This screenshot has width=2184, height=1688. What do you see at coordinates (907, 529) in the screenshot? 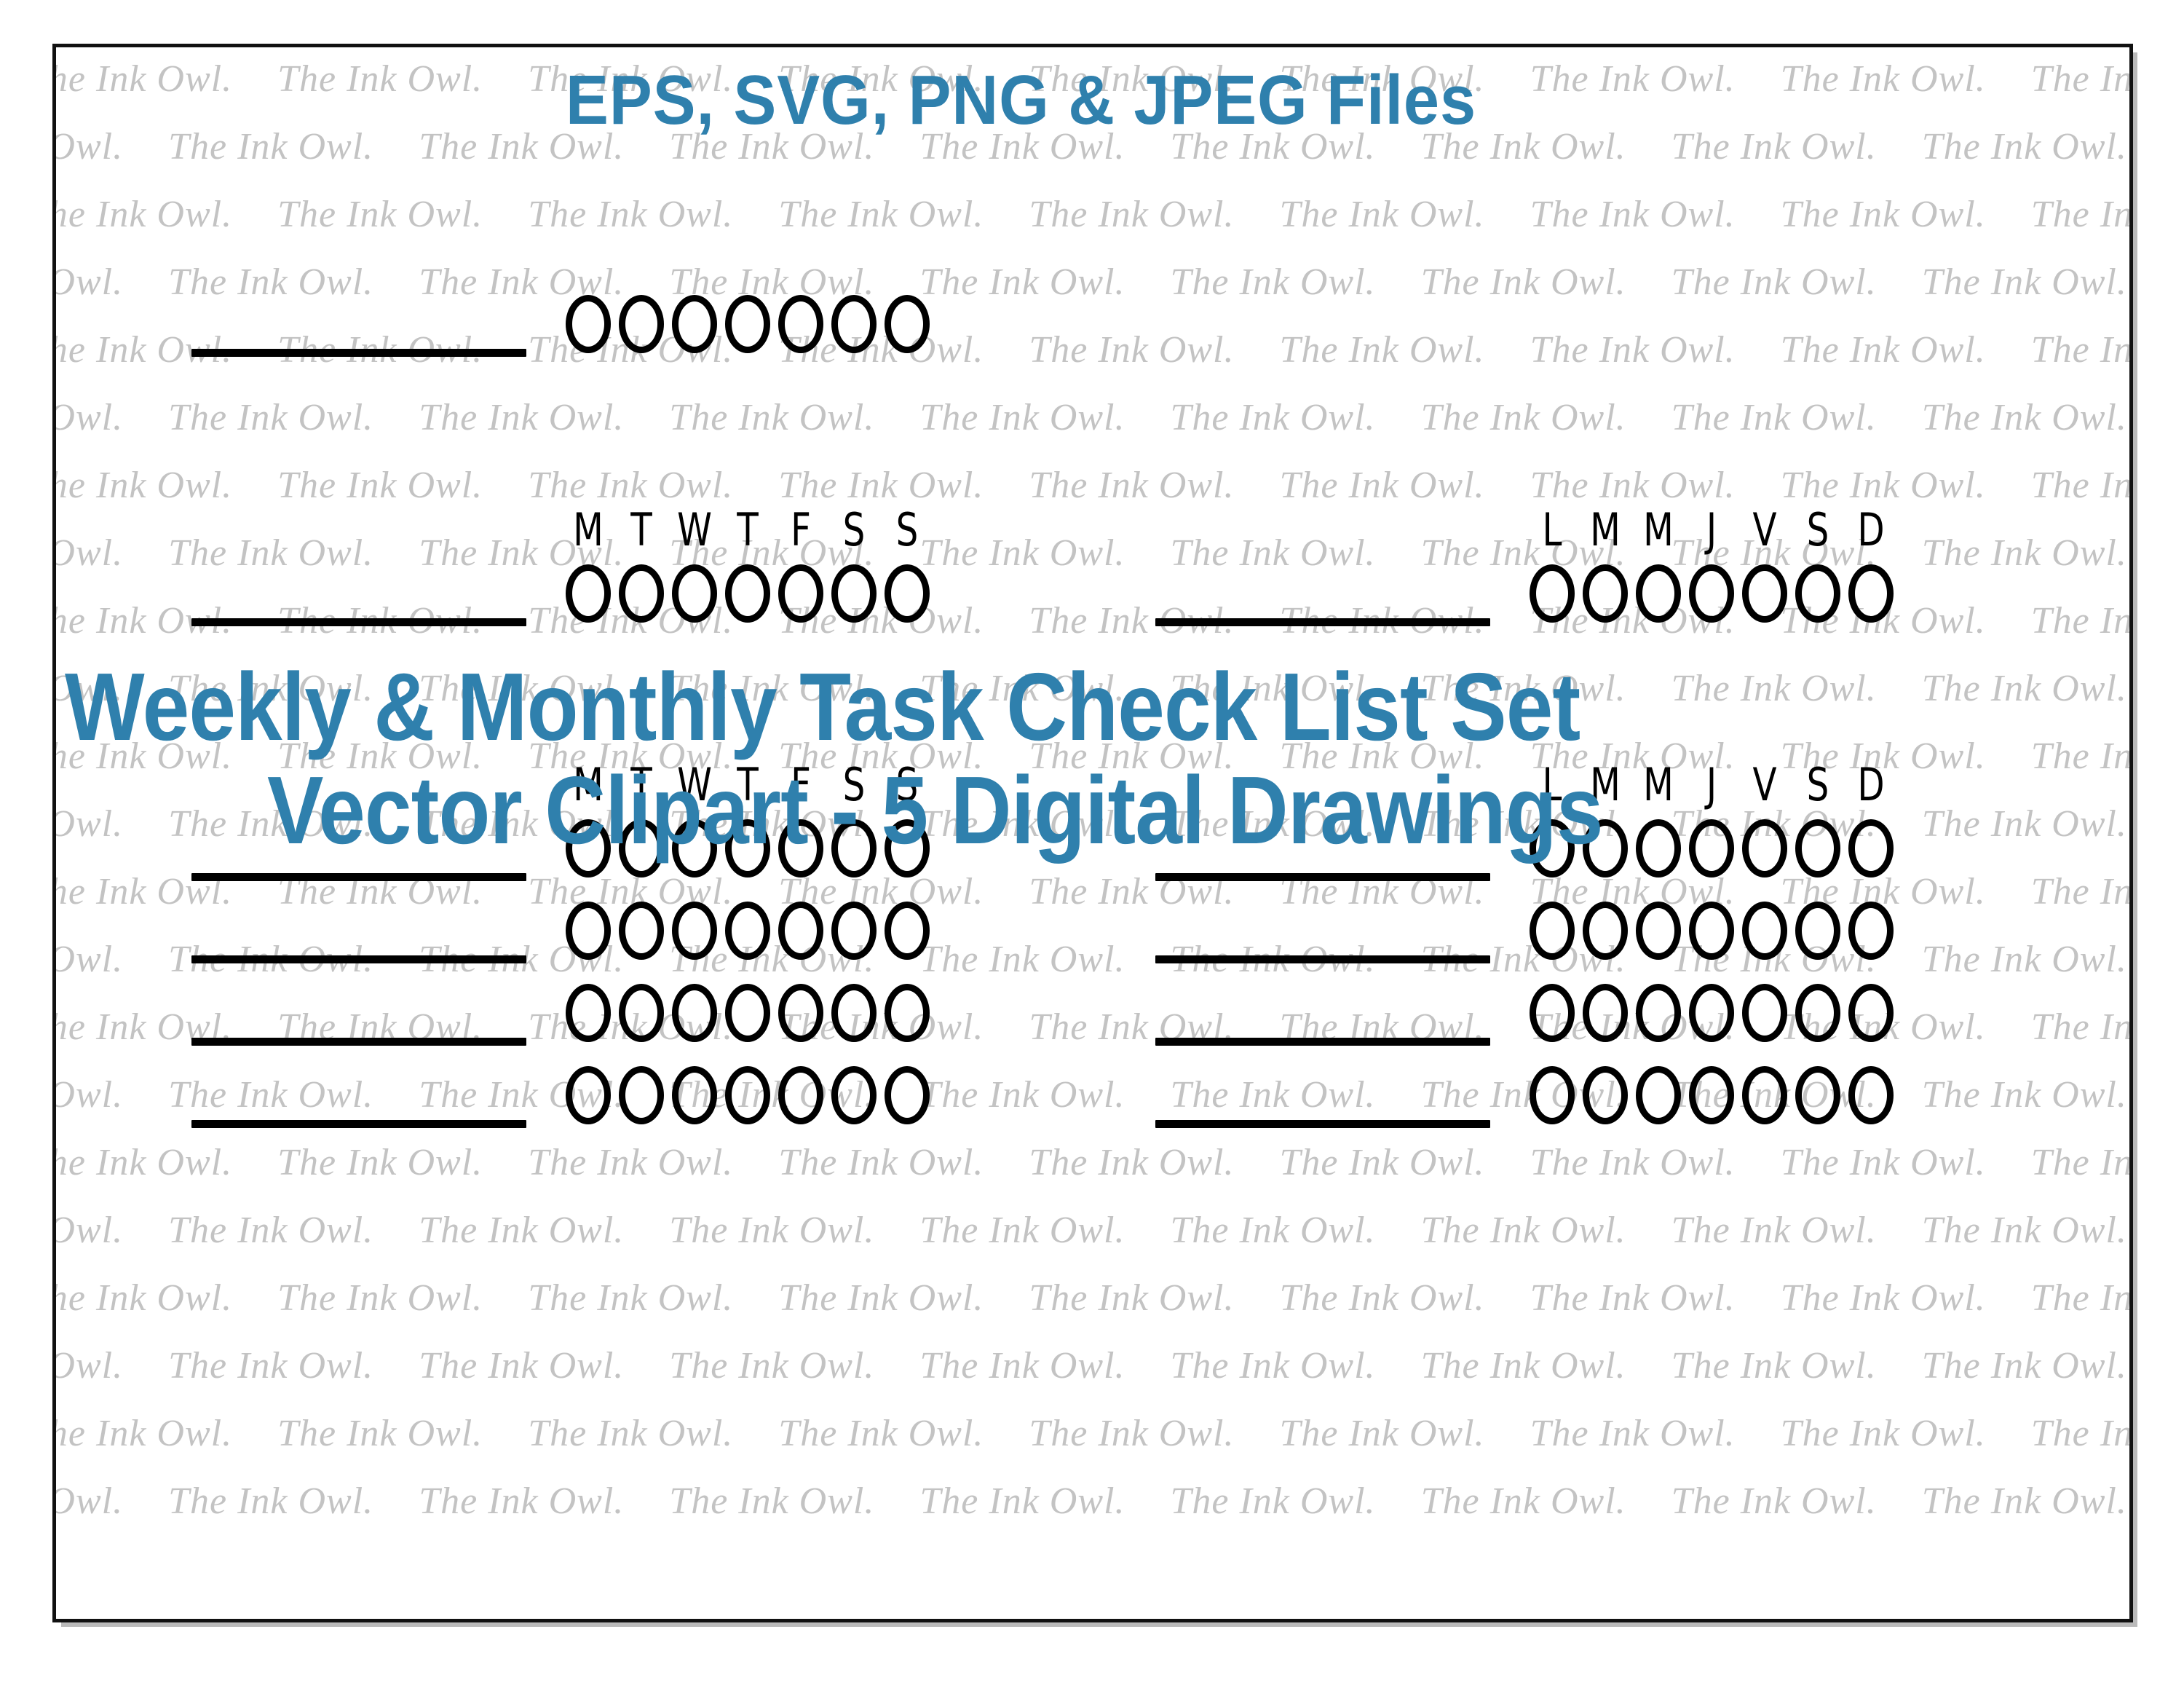
I see `day-label-6: S` at bounding box center [907, 529].